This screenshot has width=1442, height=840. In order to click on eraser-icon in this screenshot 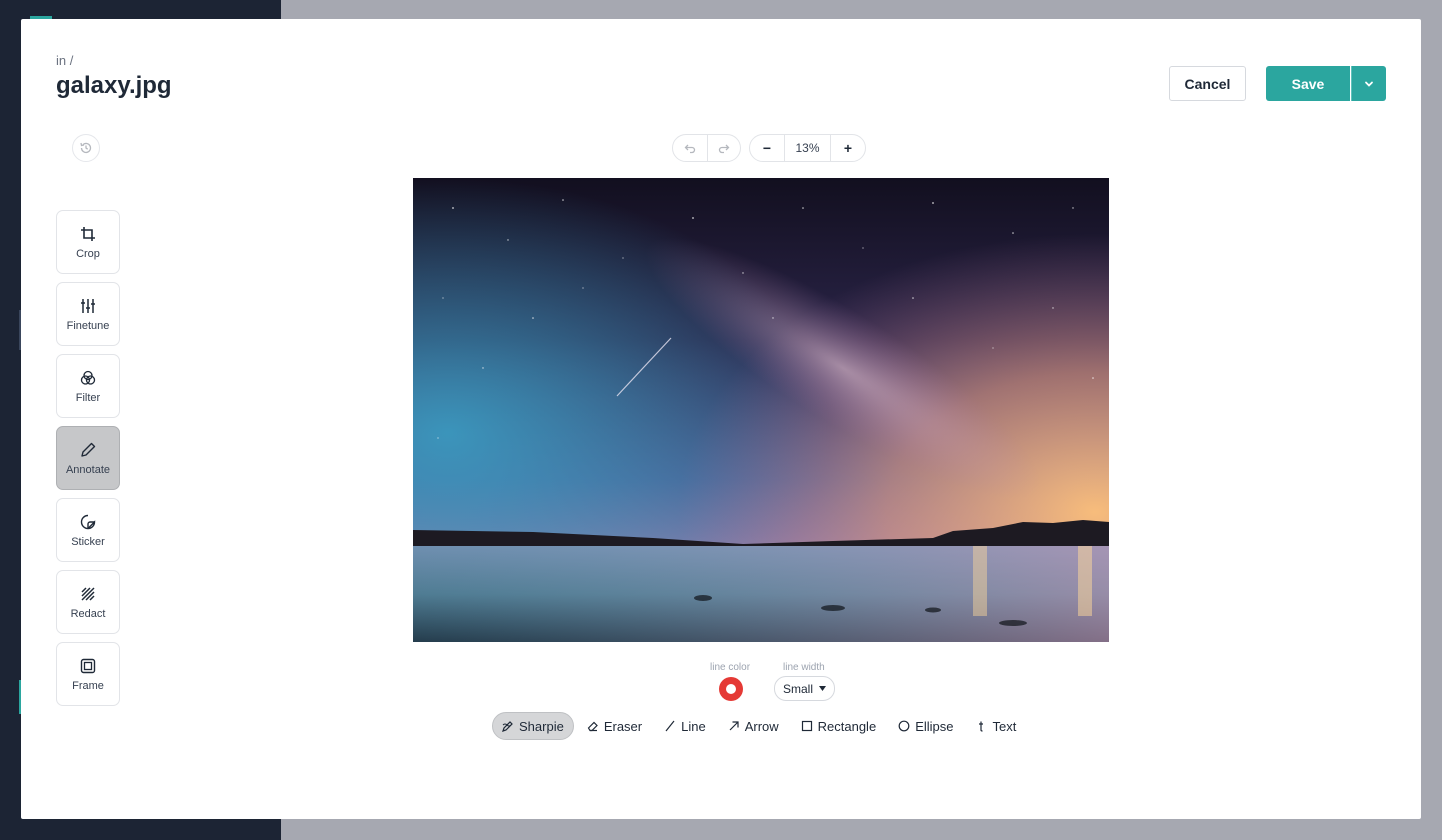, I will do `click(592, 726)`.